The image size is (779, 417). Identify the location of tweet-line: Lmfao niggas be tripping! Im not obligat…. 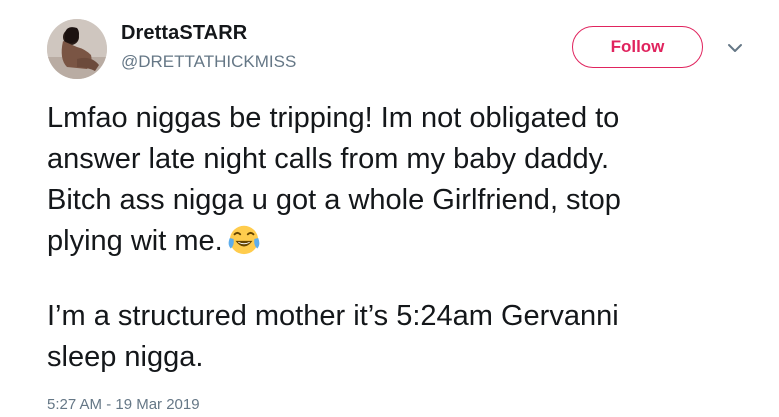
(333, 118).